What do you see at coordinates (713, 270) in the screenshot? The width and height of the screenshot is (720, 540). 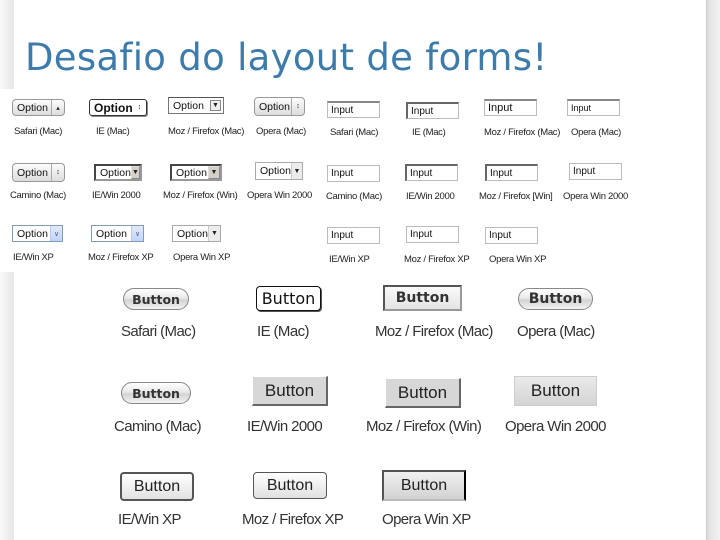 I see `slide-right-edge` at bounding box center [713, 270].